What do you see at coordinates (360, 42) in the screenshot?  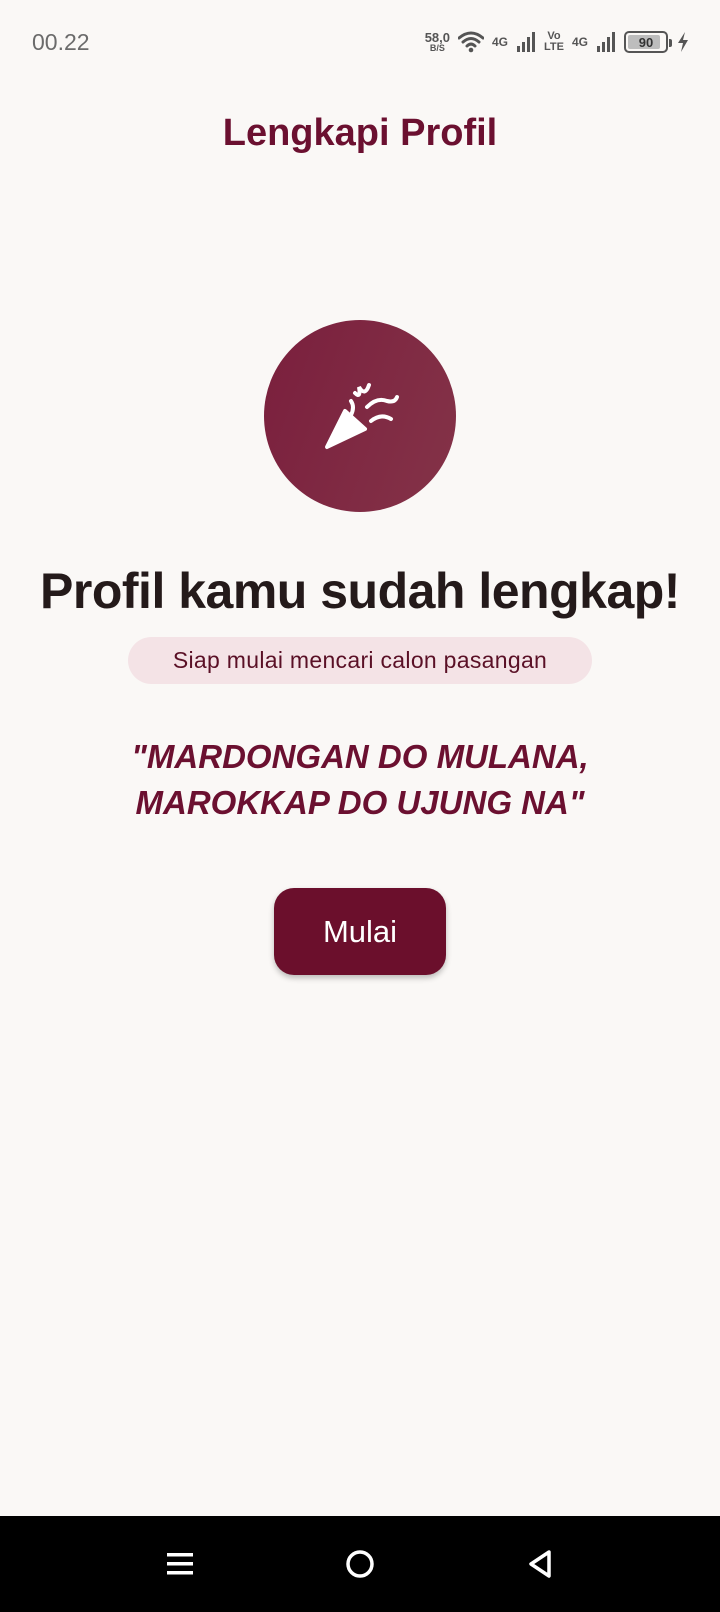 I see `status-bar: 00.22 58,0 B/S 4G Vo LTE 4G 90` at bounding box center [360, 42].